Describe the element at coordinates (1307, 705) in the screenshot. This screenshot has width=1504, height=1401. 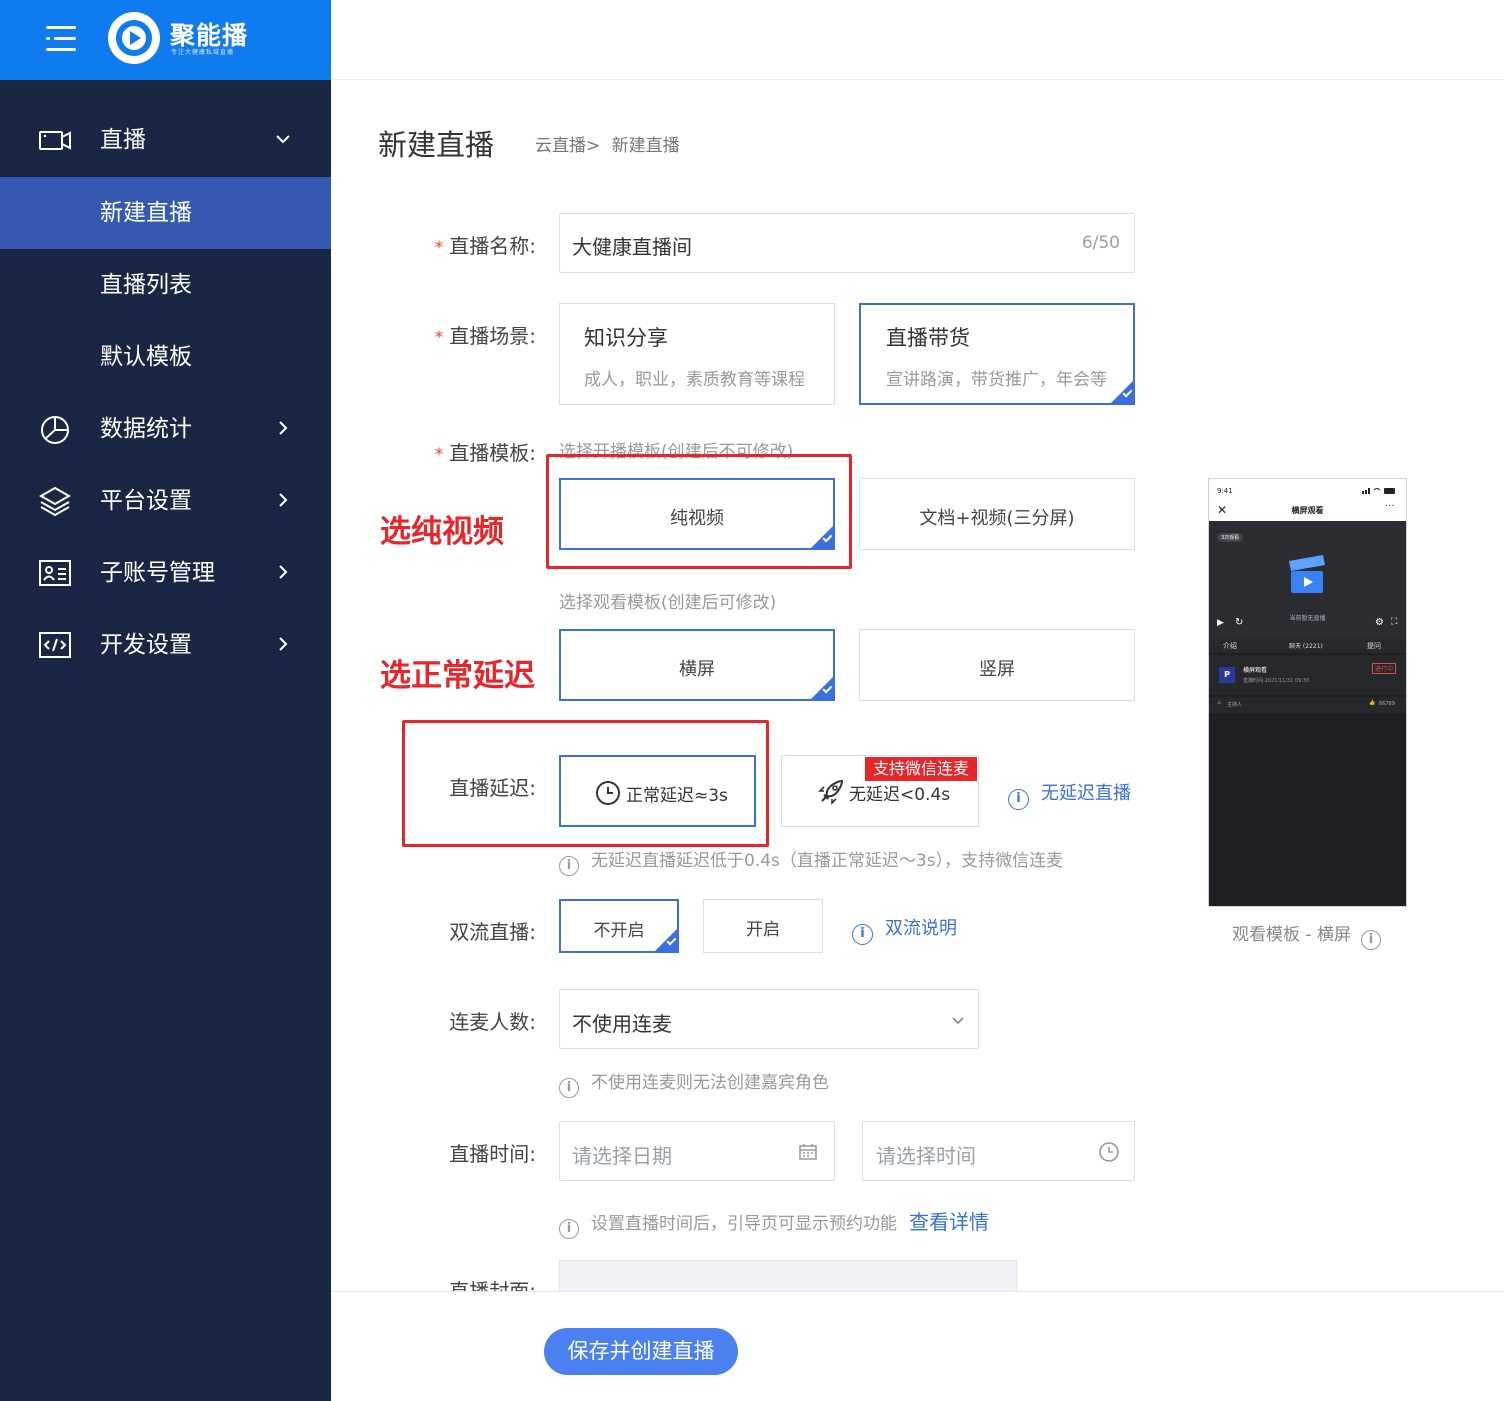
I see `phone-host-bar: ♙ 主持人 👍 66789` at that location.